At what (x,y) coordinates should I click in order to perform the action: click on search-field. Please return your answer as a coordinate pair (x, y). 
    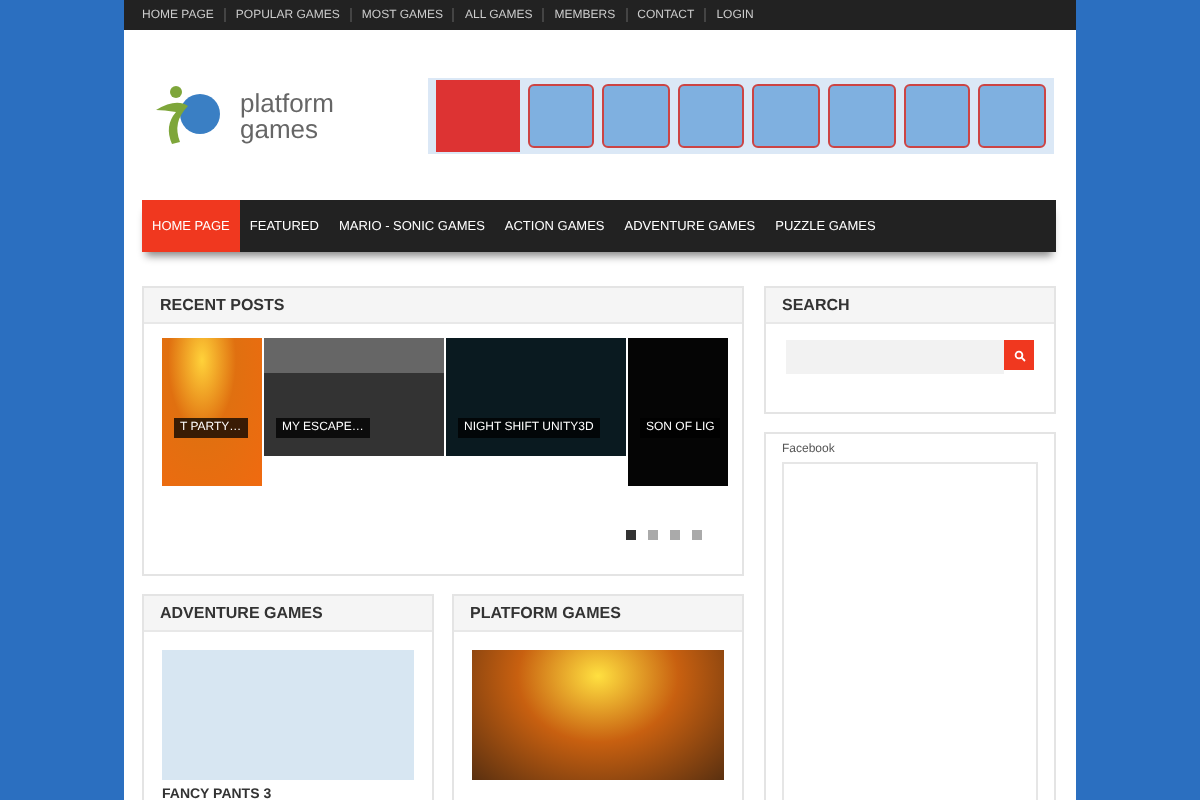
    Looking at the image, I should click on (895, 357).